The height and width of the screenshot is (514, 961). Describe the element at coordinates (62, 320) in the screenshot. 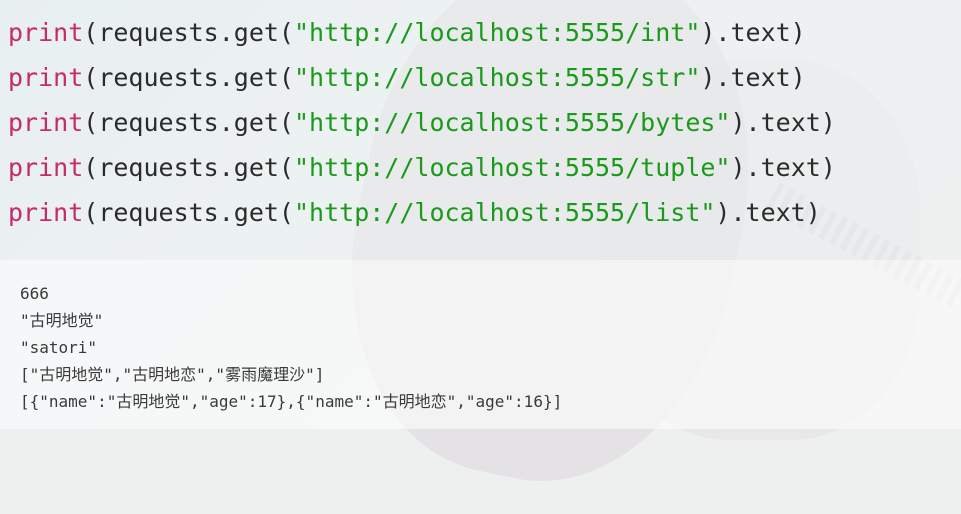

I see `output-line: "古明地觉"` at that location.